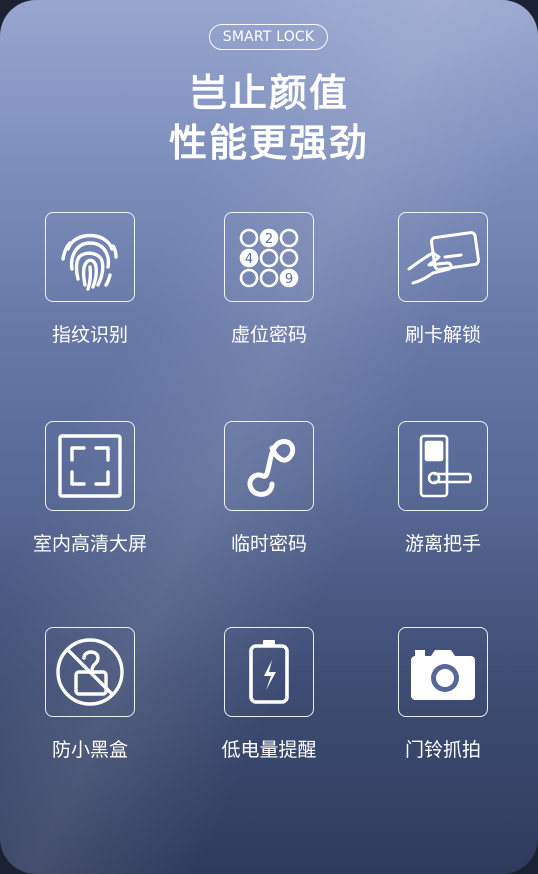 The height and width of the screenshot is (874, 538). What do you see at coordinates (443, 672) in the screenshot?
I see `camera-icon` at bounding box center [443, 672].